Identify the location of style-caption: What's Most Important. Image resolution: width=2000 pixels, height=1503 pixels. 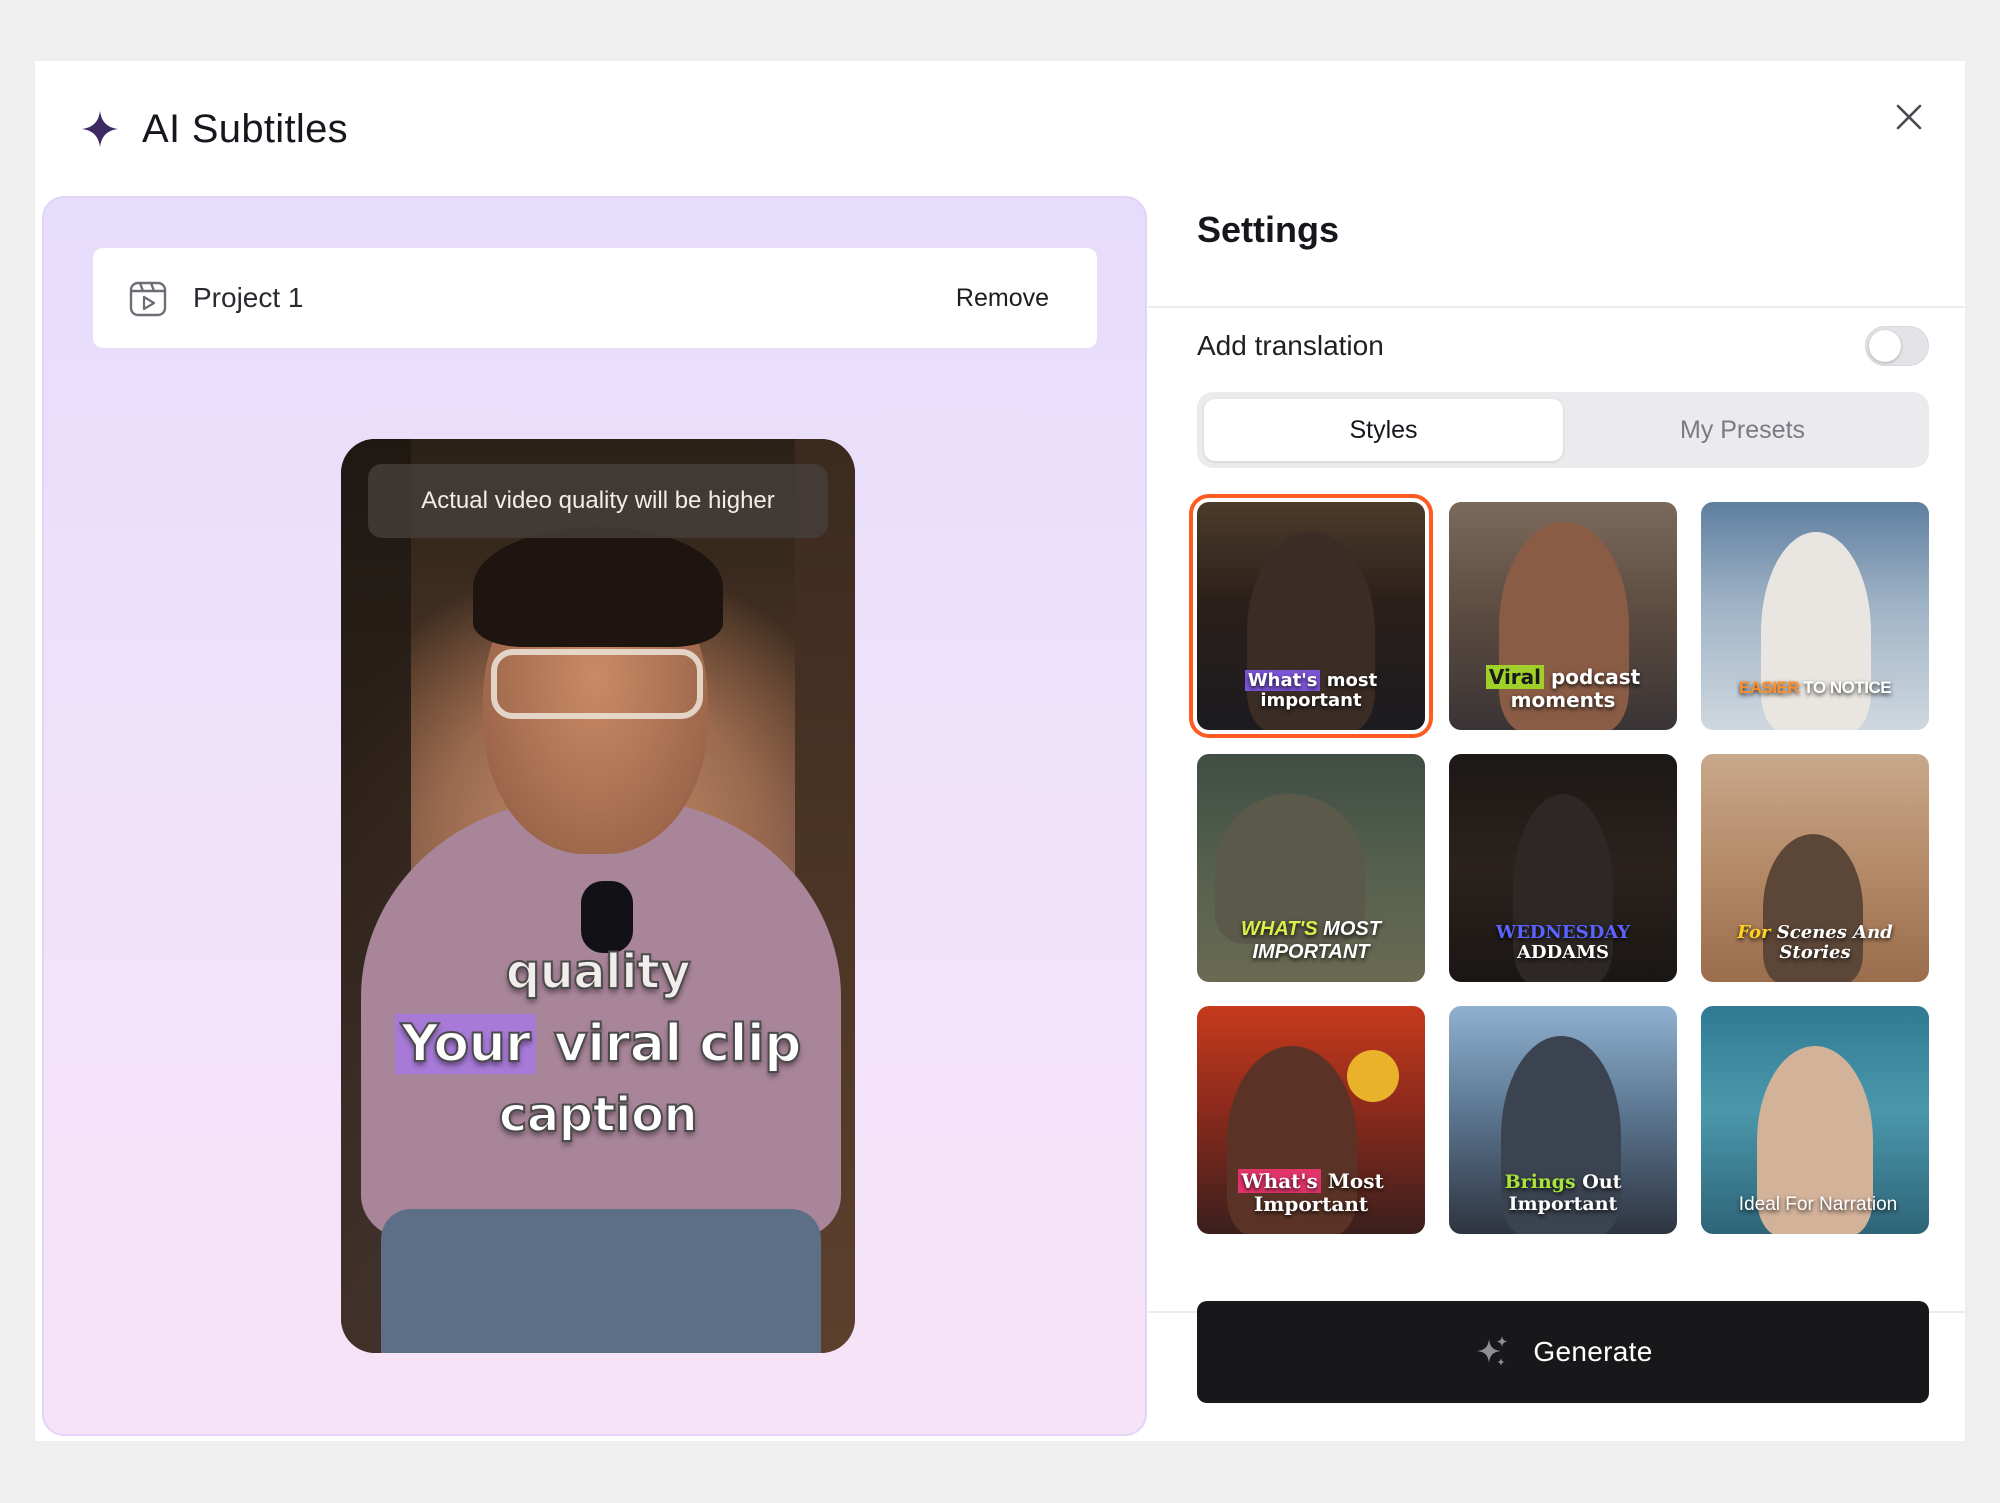
(1311, 1192).